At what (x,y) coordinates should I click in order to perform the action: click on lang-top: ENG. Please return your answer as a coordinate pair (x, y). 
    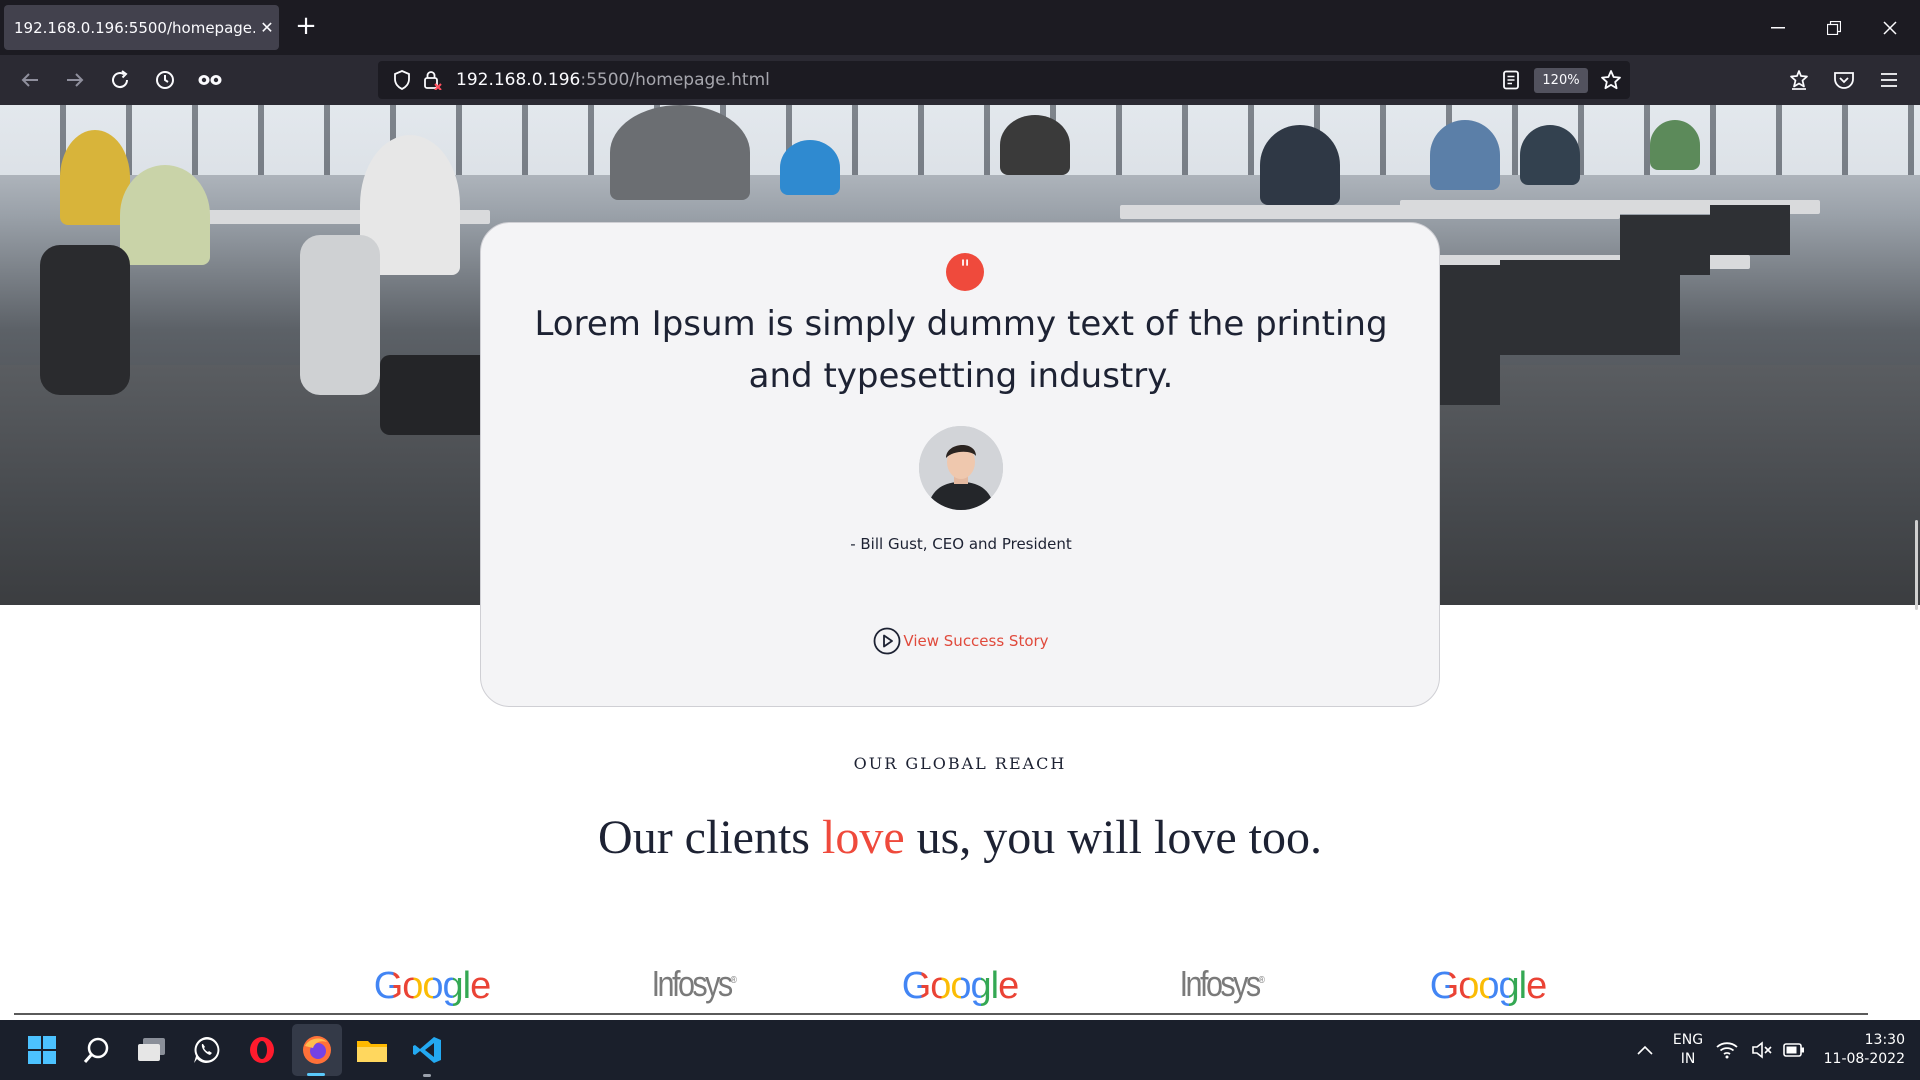
    Looking at the image, I should click on (1688, 1040).